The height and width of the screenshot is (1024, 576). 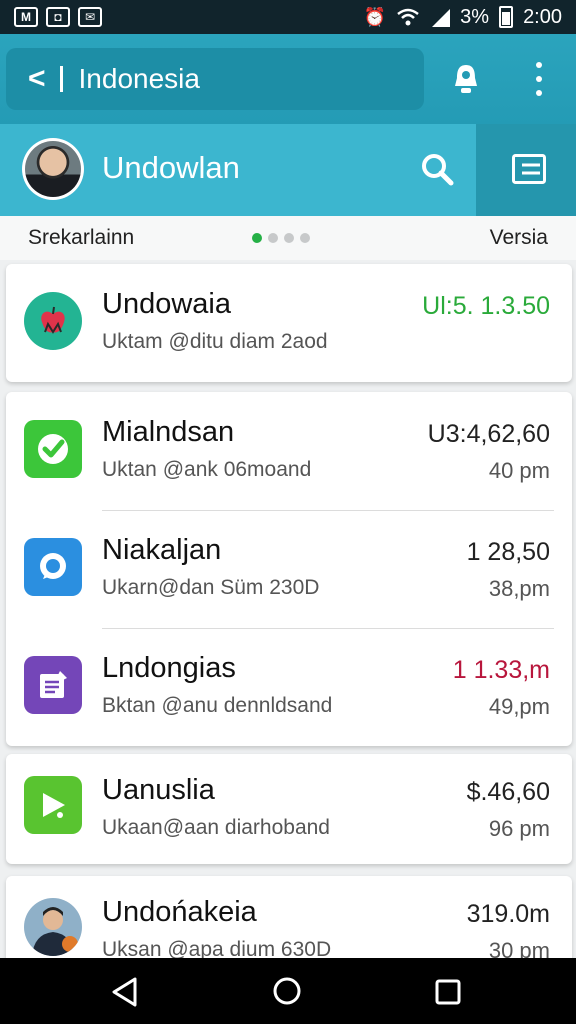 What do you see at coordinates (37, 79) in the screenshot?
I see `back-arrow-icon: <` at bounding box center [37, 79].